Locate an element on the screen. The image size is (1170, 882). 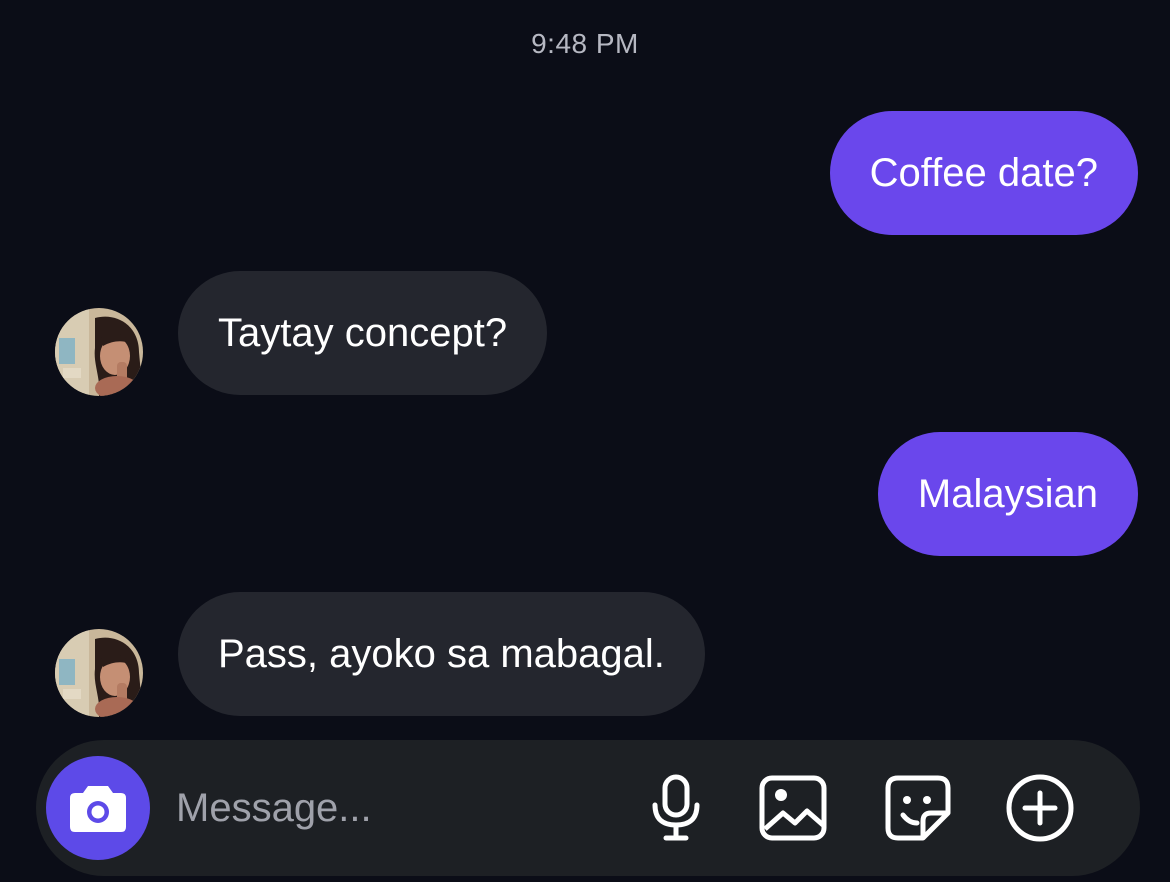
add-button is located at coordinates (1040, 808).